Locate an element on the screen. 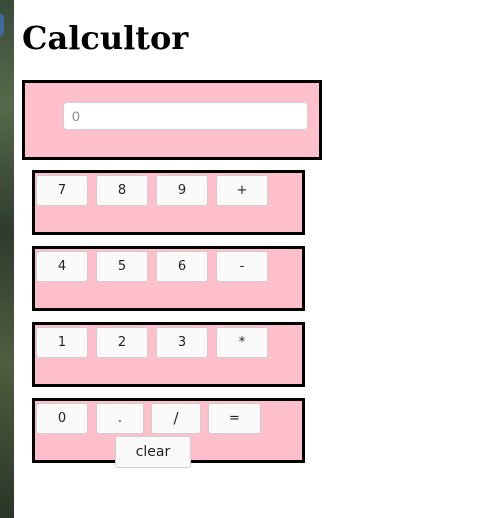 This screenshot has height=518, width=497. keypad-row-2: 4 5 6 - is located at coordinates (168, 278).